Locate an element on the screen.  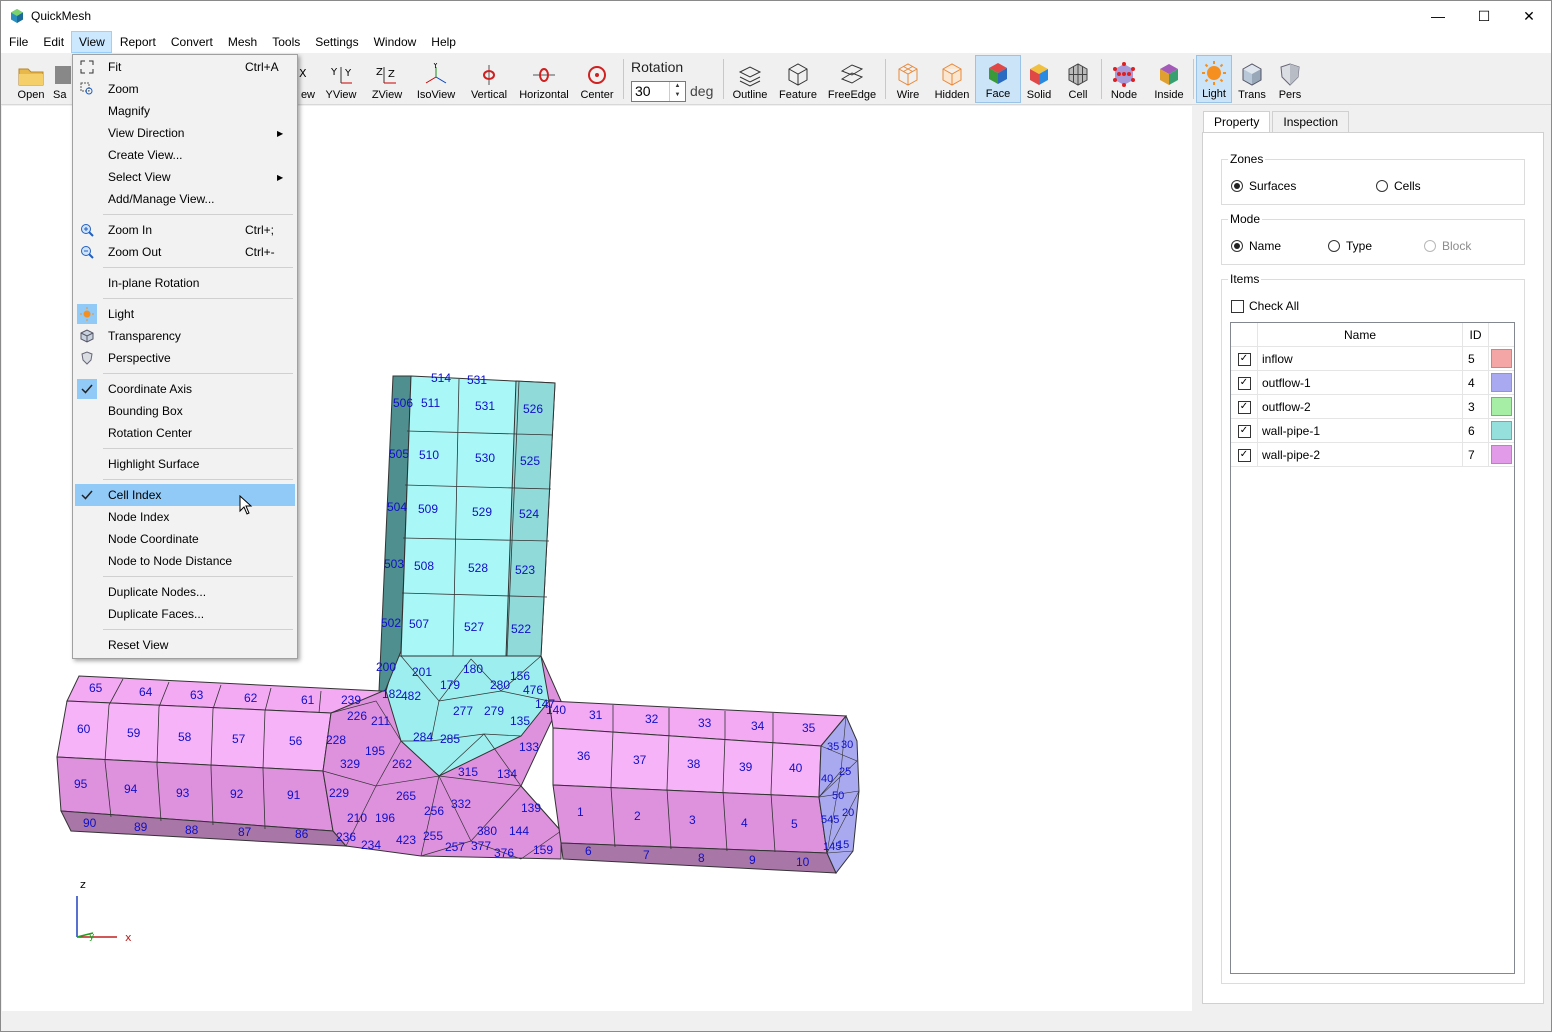
outline-button: Outline is located at coordinates (750, 79).